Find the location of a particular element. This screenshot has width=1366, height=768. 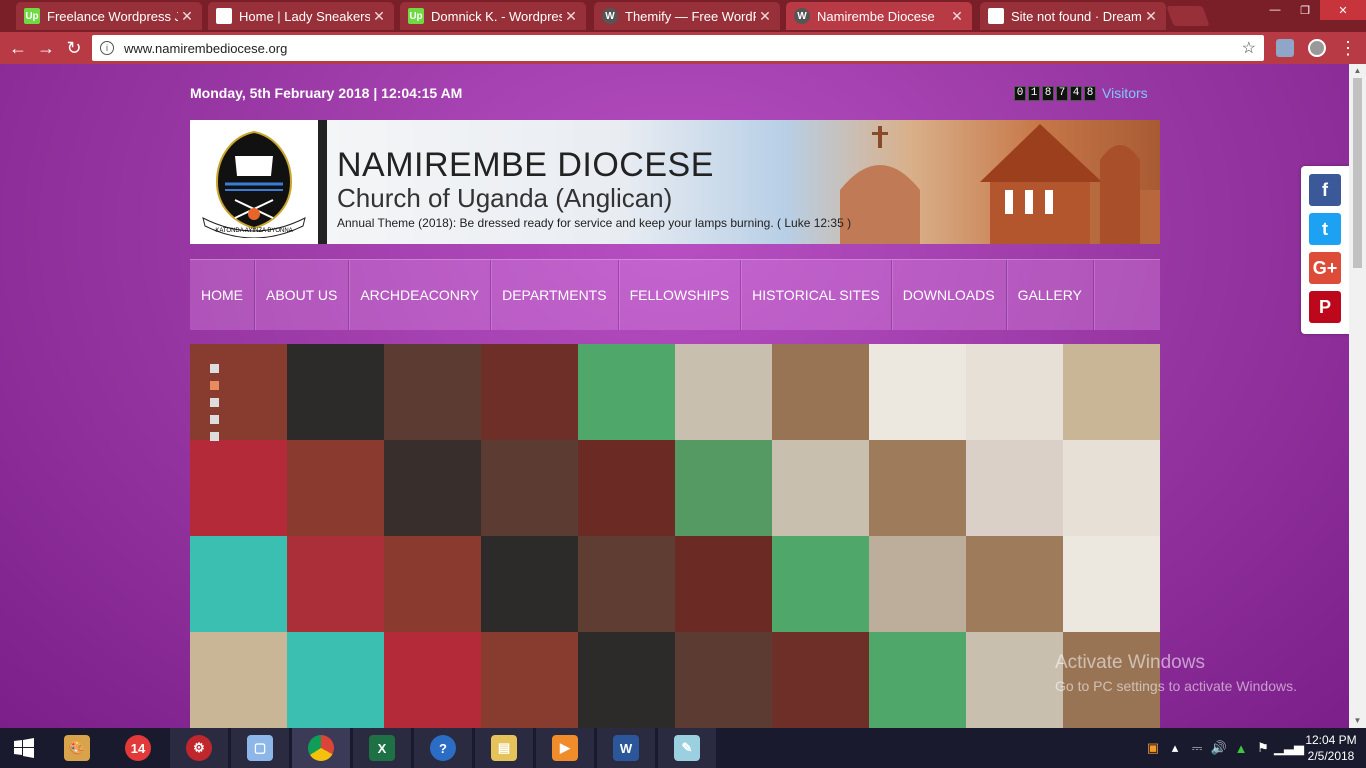

extension-puzzle-icon is located at coordinates (1285, 48).